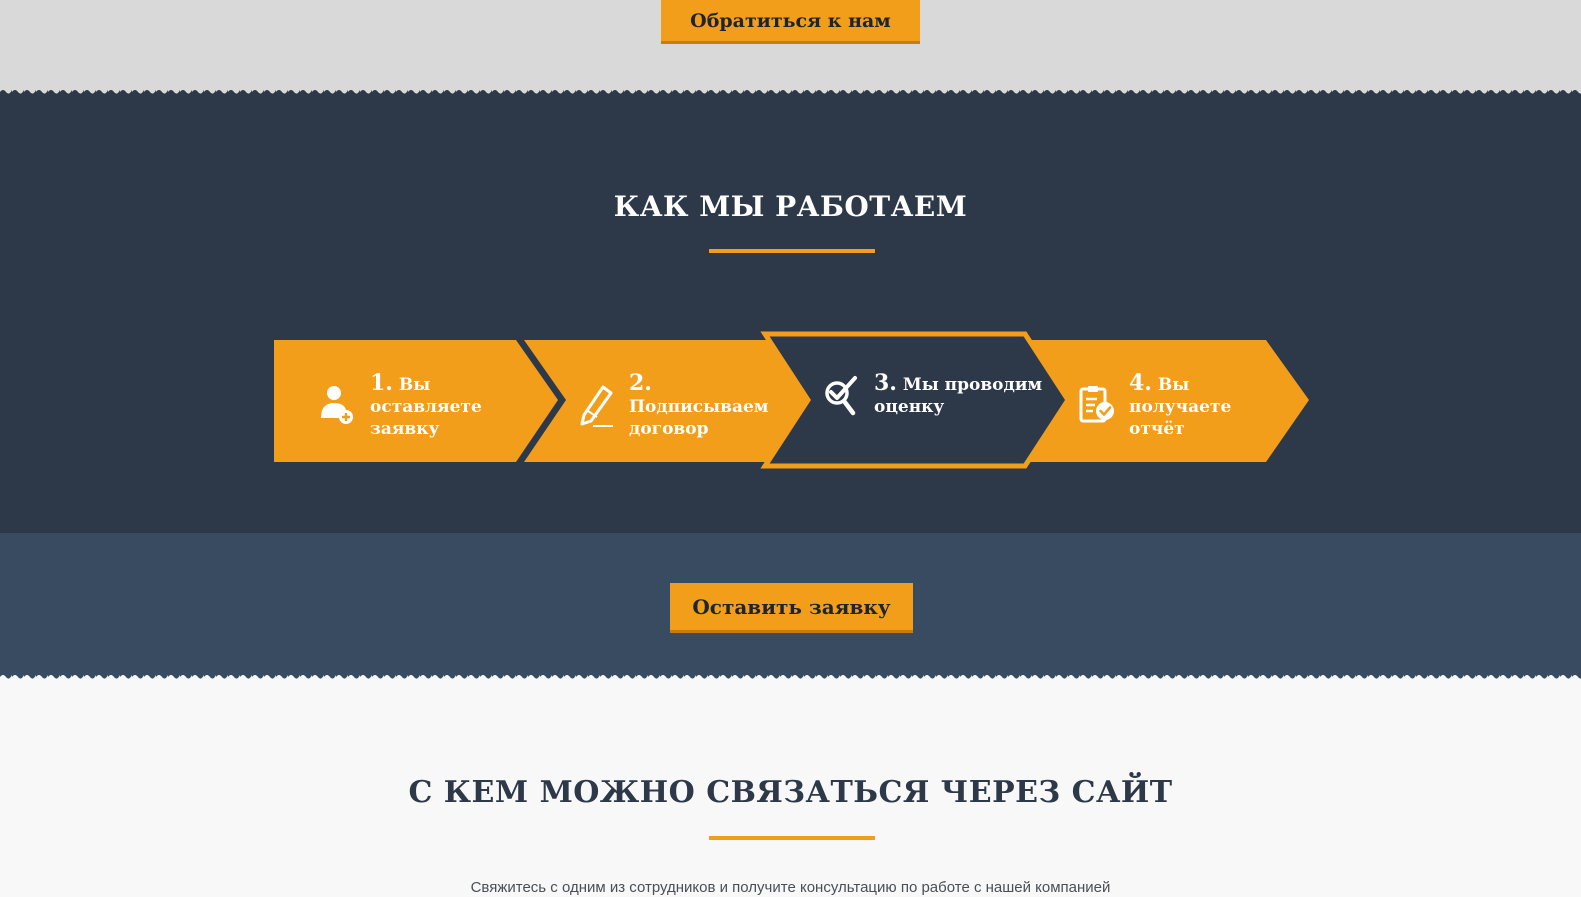  What do you see at coordinates (790, 22) in the screenshot?
I see `contact-us-button: Обратиться к нам` at bounding box center [790, 22].